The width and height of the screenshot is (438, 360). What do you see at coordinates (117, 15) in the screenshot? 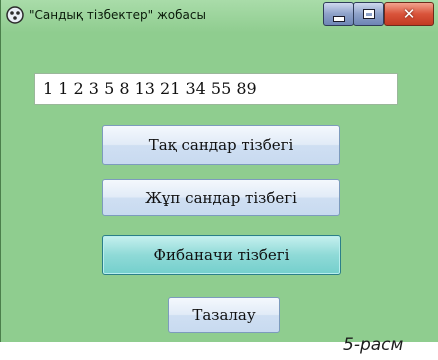
I see `window-title: "Сандық тізбектер" жобасы` at bounding box center [117, 15].